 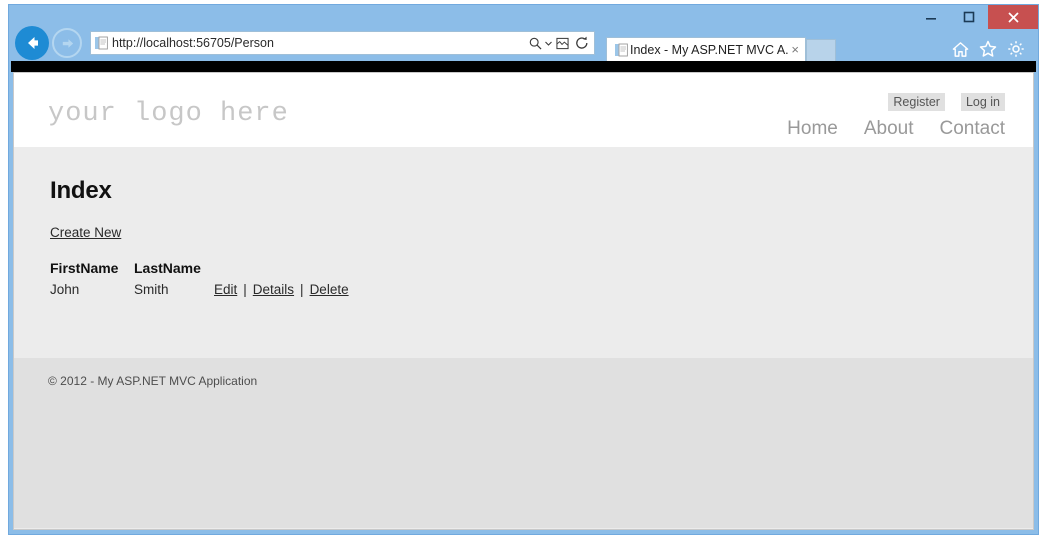 What do you see at coordinates (65, 289) in the screenshot?
I see `cell-firstname: John` at bounding box center [65, 289].